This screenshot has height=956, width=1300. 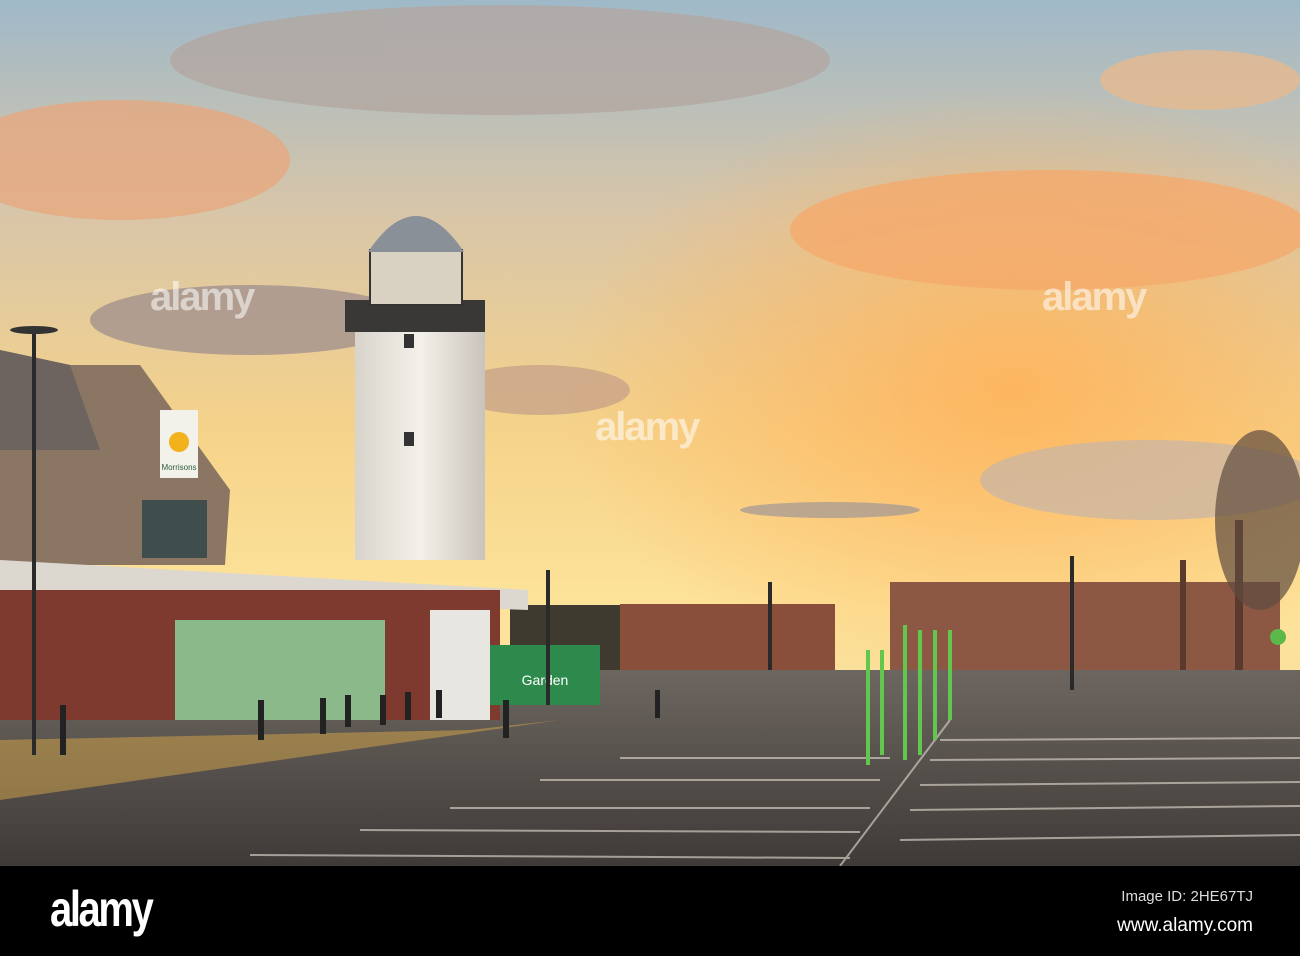 What do you see at coordinates (178, 467) in the screenshot?
I see `store-sign: Morrisons` at bounding box center [178, 467].